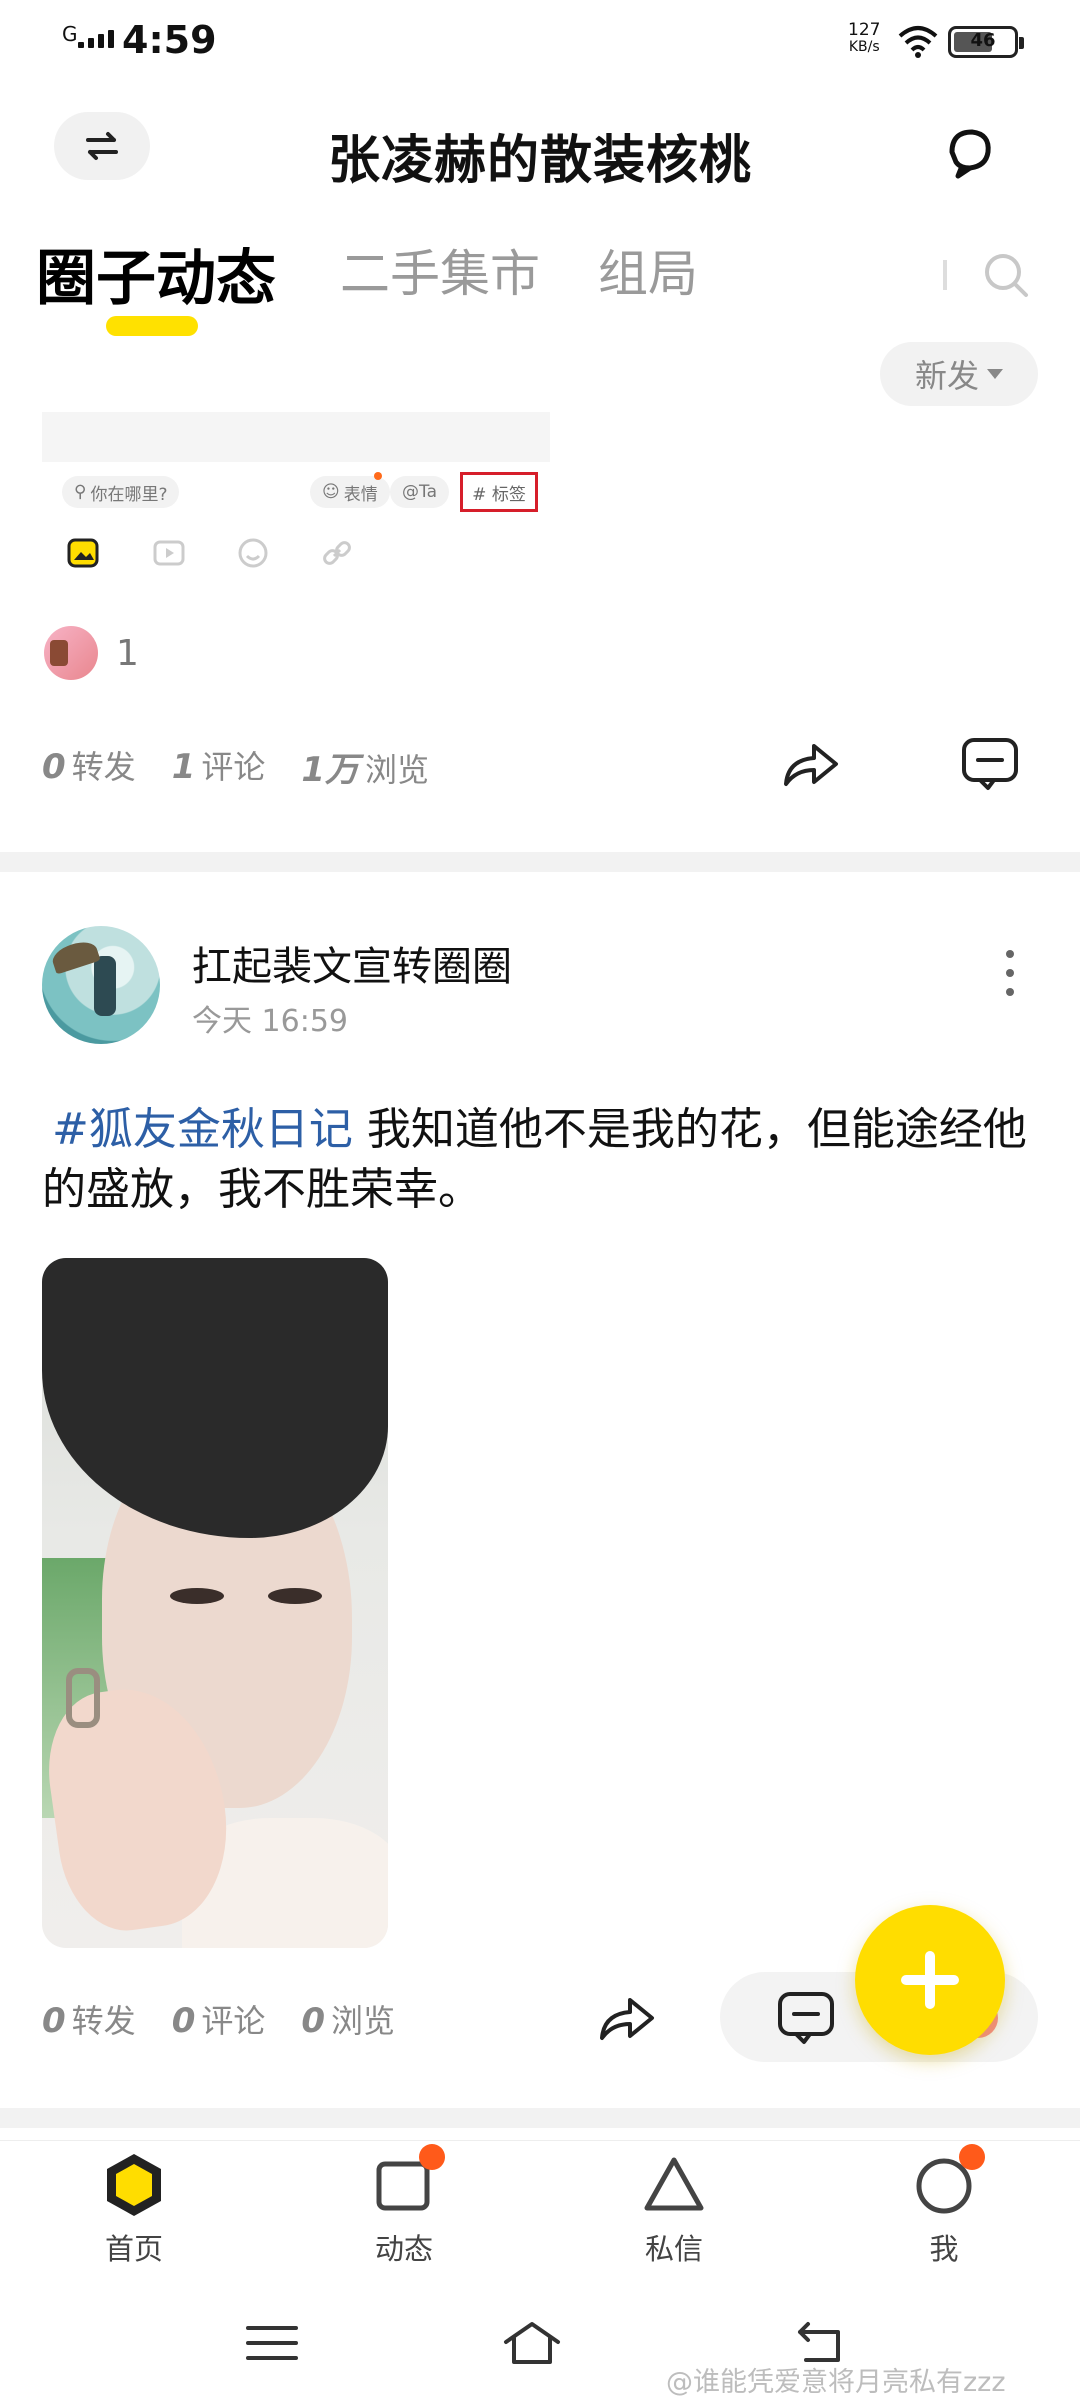 Image resolution: width=1080 pixels, height=2408 pixels. Describe the element at coordinates (129, 494) in the screenshot. I see `location-chip-label: 你在哪里?` at that location.